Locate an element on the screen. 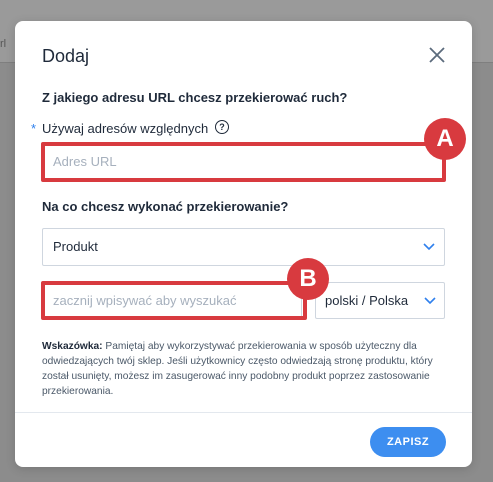 The image size is (493, 482). language-value: polski / Polska is located at coordinates (367, 300).